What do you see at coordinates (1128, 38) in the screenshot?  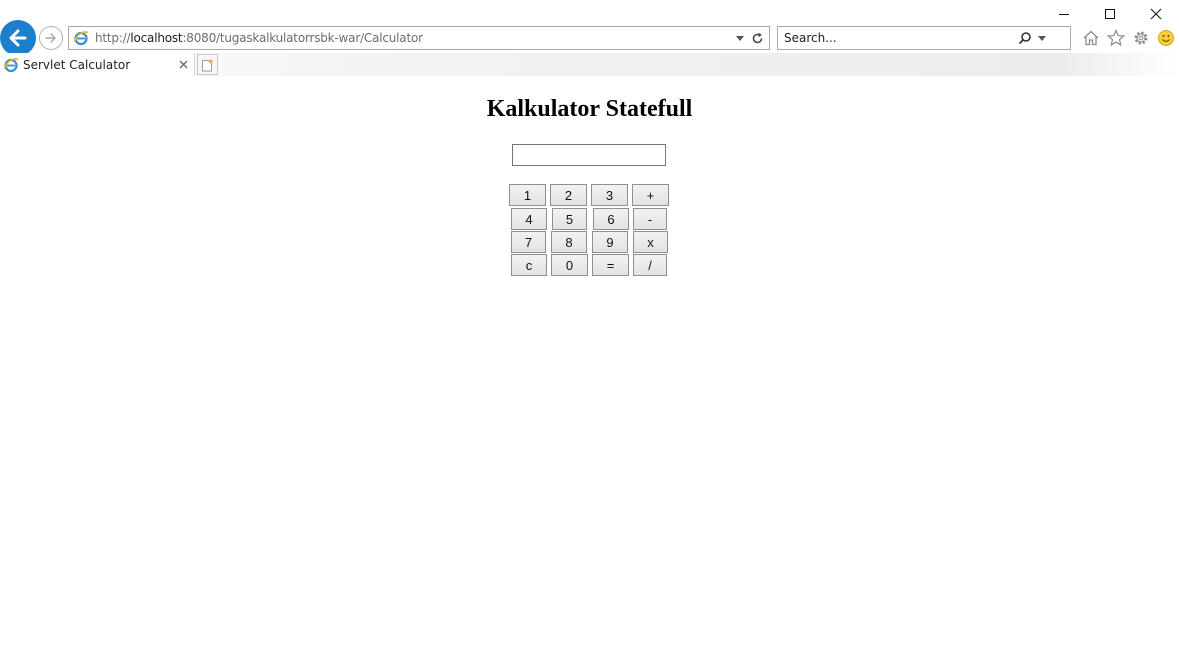 I see `browser-toolbar` at bounding box center [1128, 38].